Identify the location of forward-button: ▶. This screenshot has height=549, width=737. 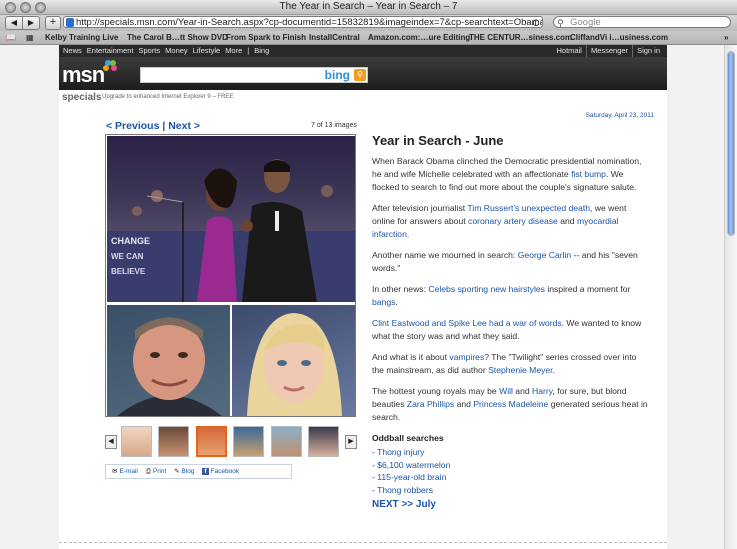
(31, 23).